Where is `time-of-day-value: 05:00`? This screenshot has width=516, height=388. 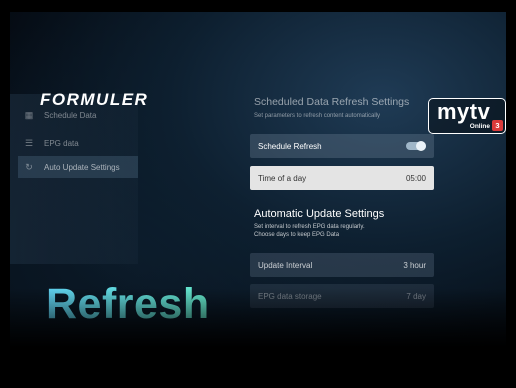 time-of-day-value: 05:00 is located at coordinates (415, 178).